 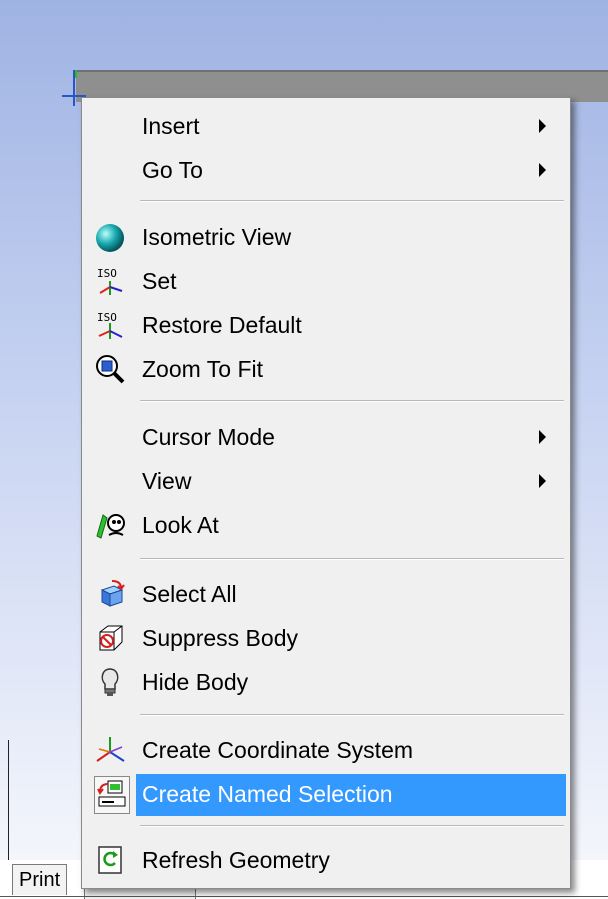 I want to click on menu-item-label: View, so click(x=167, y=481).